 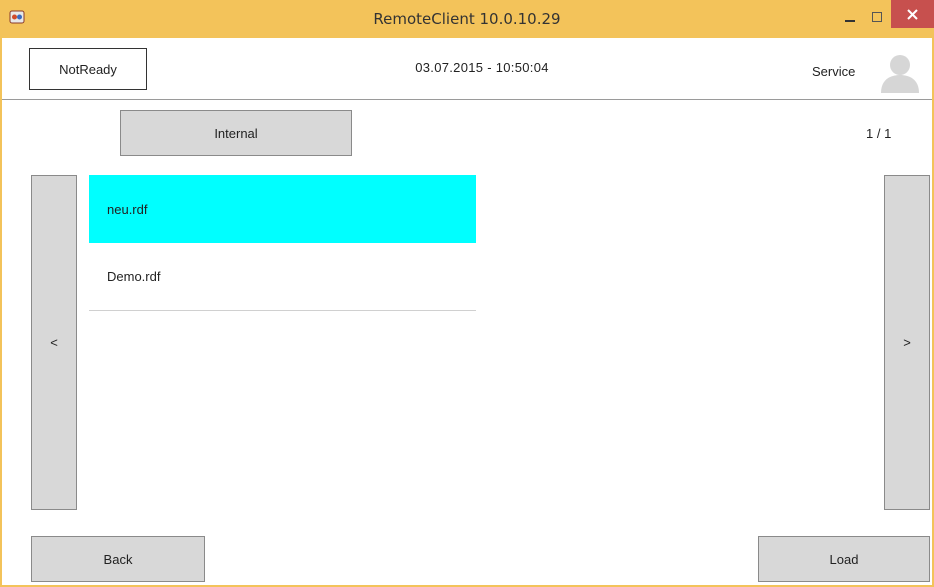 What do you see at coordinates (482, 67) in the screenshot?
I see `date-time-display: 03.07.2015 - 10:50:04` at bounding box center [482, 67].